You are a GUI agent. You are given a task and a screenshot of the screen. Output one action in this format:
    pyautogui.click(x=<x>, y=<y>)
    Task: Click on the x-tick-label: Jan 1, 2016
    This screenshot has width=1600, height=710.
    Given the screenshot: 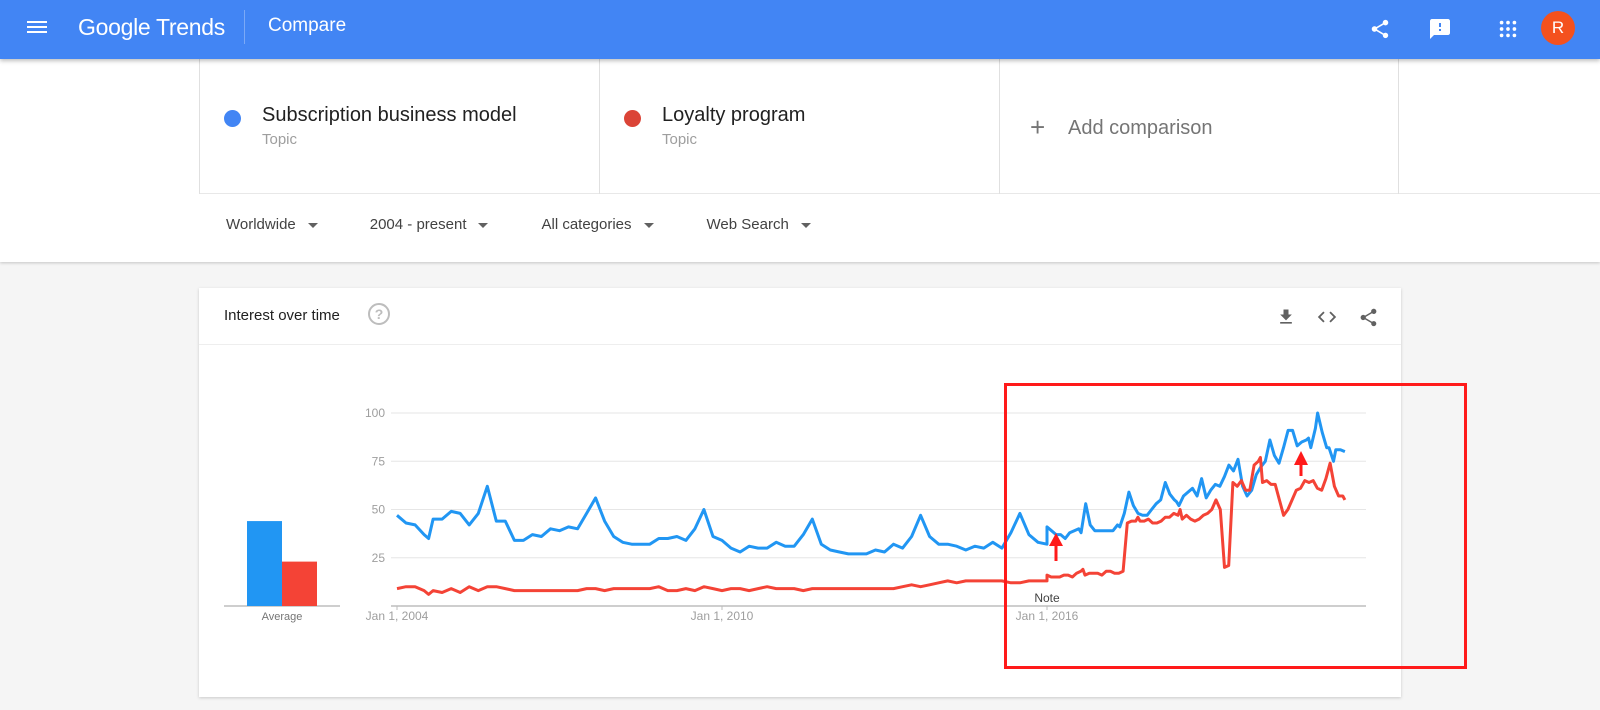 What is the action you would take?
    pyautogui.click(x=1047, y=616)
    